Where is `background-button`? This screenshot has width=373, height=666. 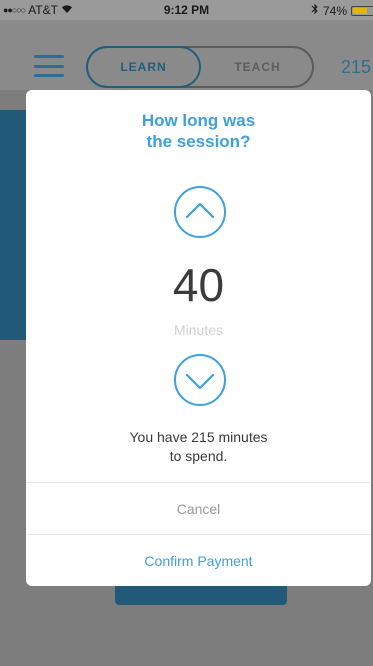 background-button is located at coordinates (201, 595).